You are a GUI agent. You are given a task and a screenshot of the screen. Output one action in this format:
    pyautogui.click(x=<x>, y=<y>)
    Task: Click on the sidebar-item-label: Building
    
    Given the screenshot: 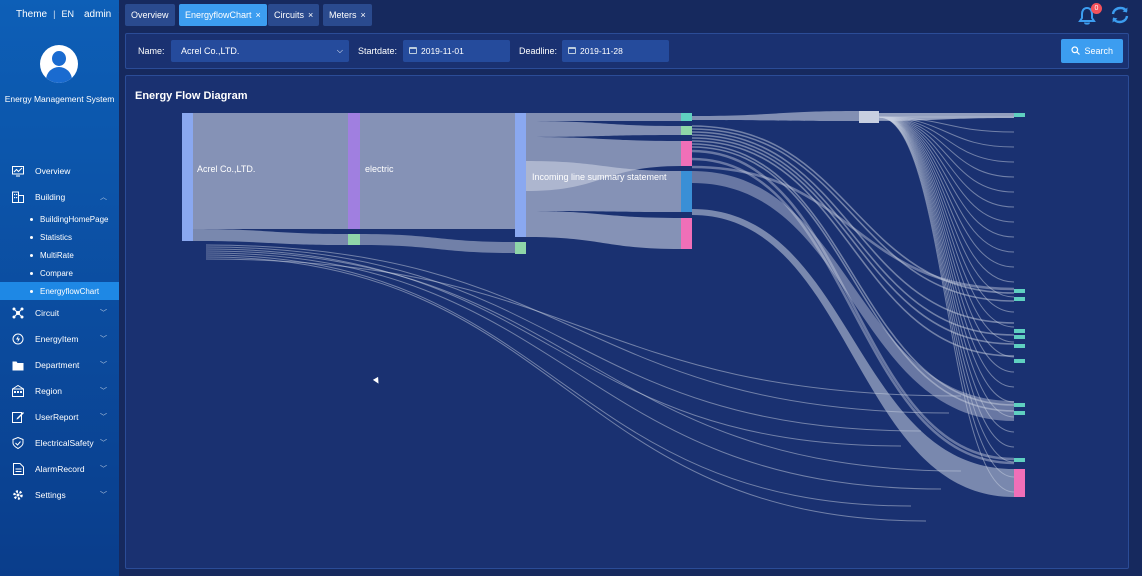 What is the action you would take?
    pyautogui.click(x=50, y=197)
    